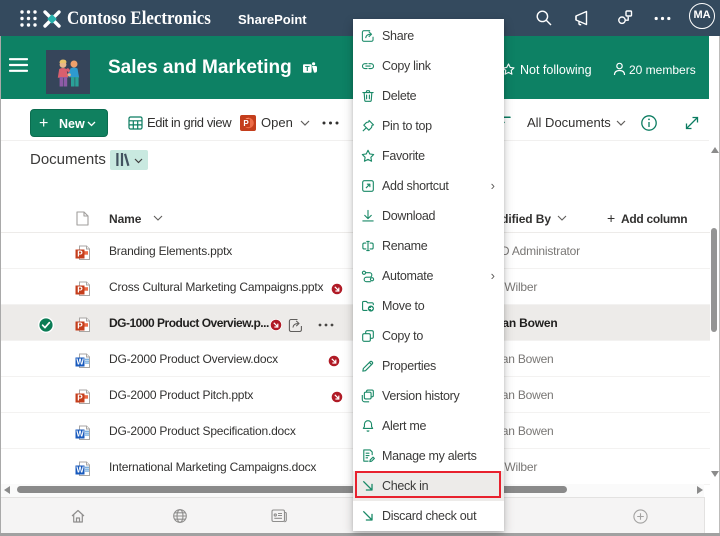  Describe the element at coordinates (246, 123) in the screenshot. I see `svg-text: P` at that location.